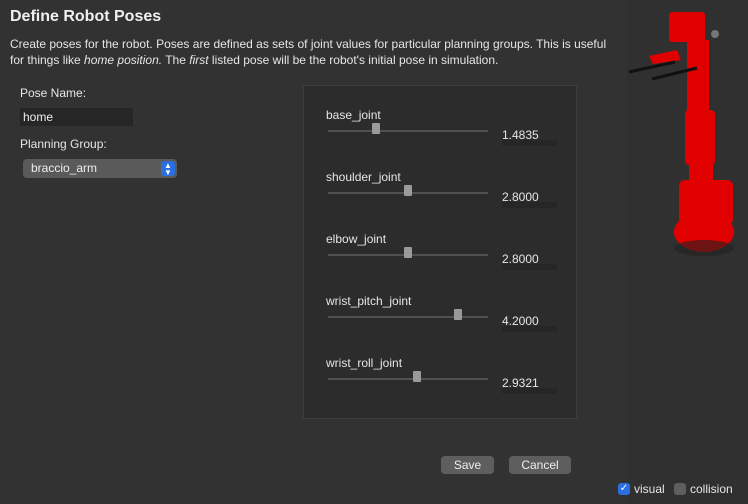  Describe the element at coordinates (680, 489) in the screenshot. I see `collision-checkbox` at that location.